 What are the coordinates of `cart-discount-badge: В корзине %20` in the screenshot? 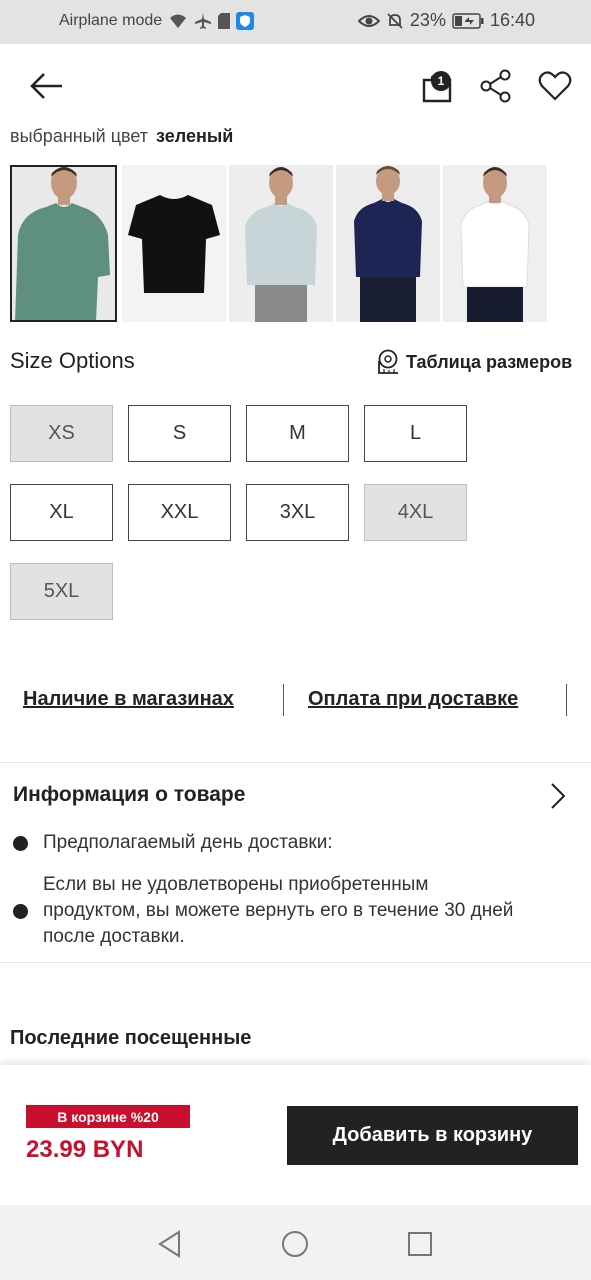 It's located at (108, 1116).